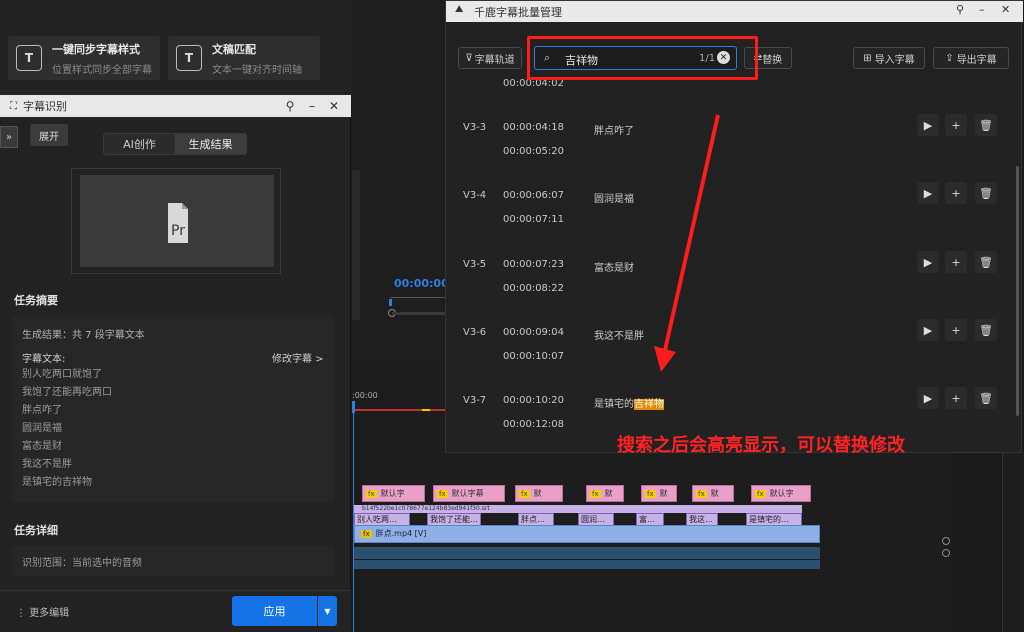 This screenshot has height=632, width=1024. What do you see at coordinates (619, 334) in the screenshot?
I see `row-text: 我这不是胖` at bounding box center [619, 334].